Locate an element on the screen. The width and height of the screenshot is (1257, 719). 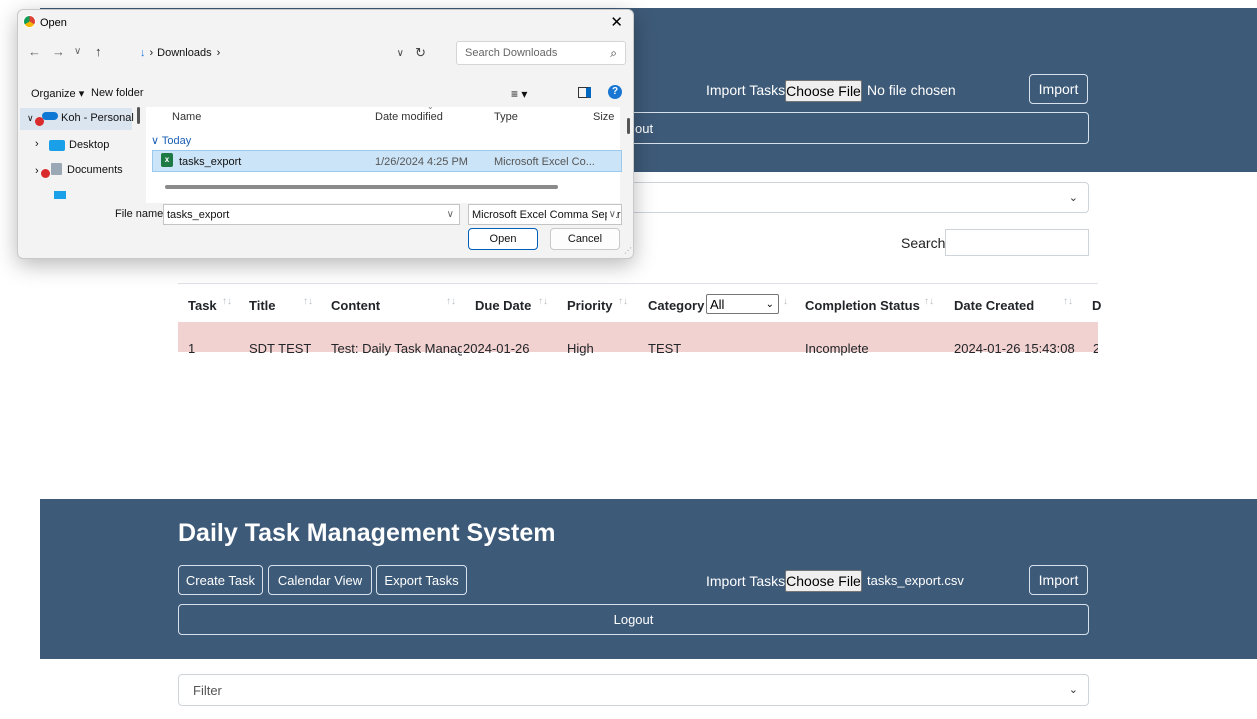
filter-select: ⌄ is located at coordinates (858, 197).